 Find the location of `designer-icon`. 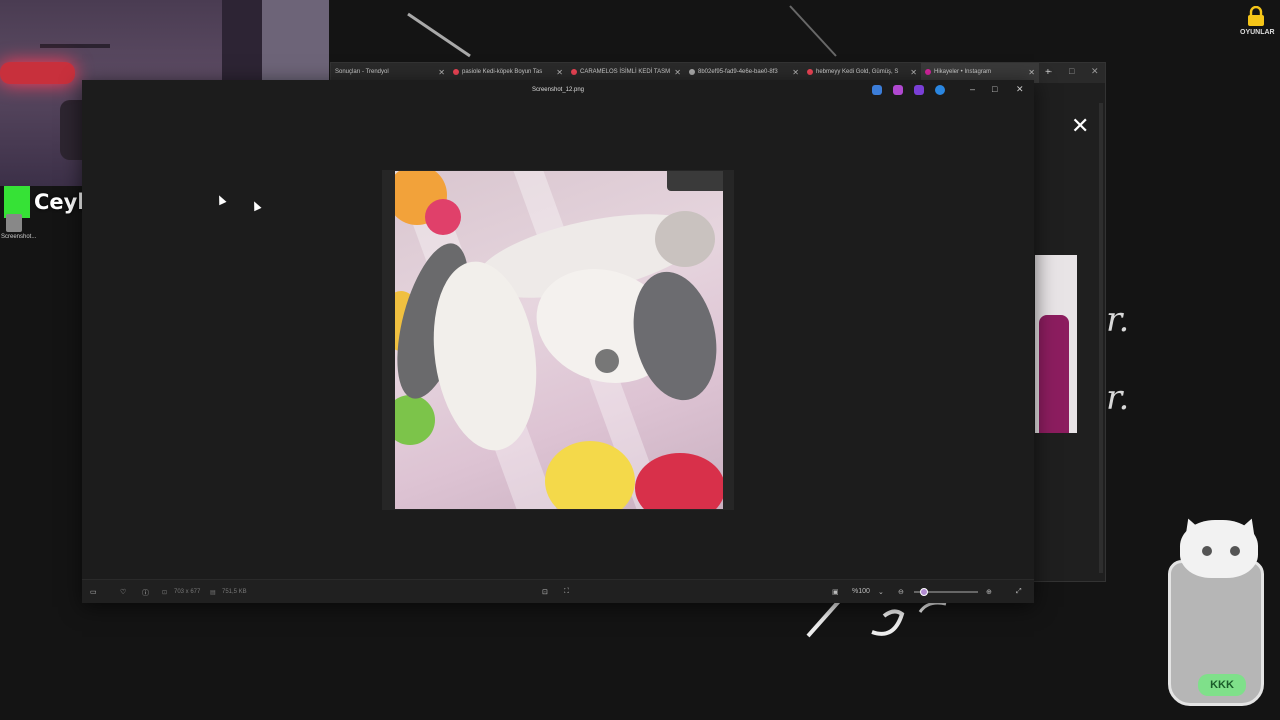

designer-icon is located at coordinates (898, 90).